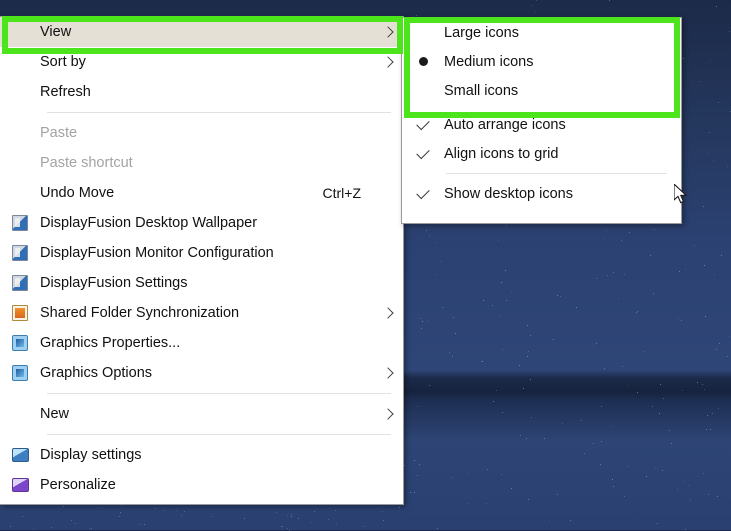 Image resolution: width=731 pixels, height=531 pixels. I want to click on personalize-monitor-icon, so click(20, 485).